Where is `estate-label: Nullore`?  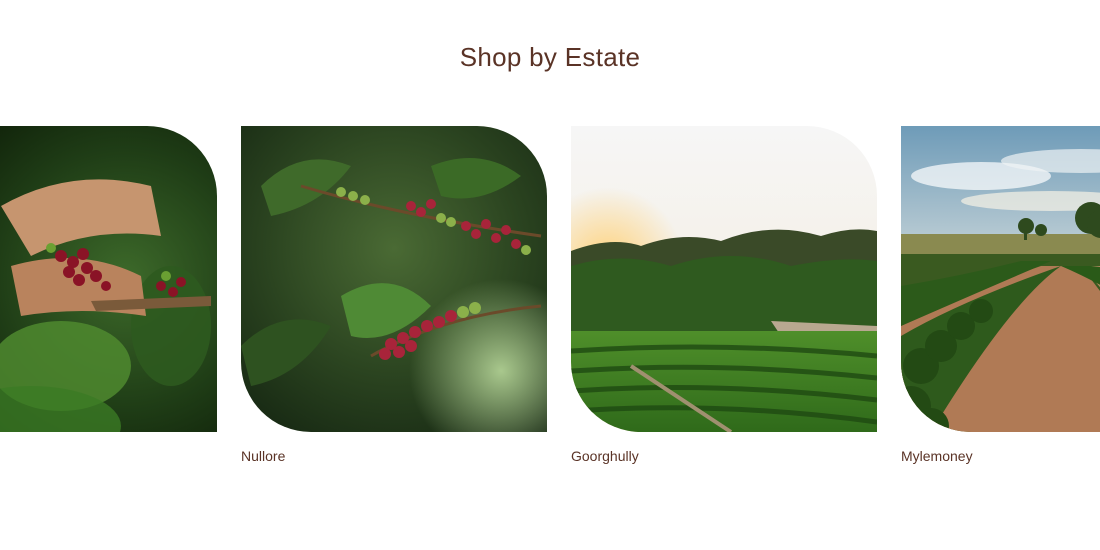 estate-label: Nullore is located at coordinates (263, 456).